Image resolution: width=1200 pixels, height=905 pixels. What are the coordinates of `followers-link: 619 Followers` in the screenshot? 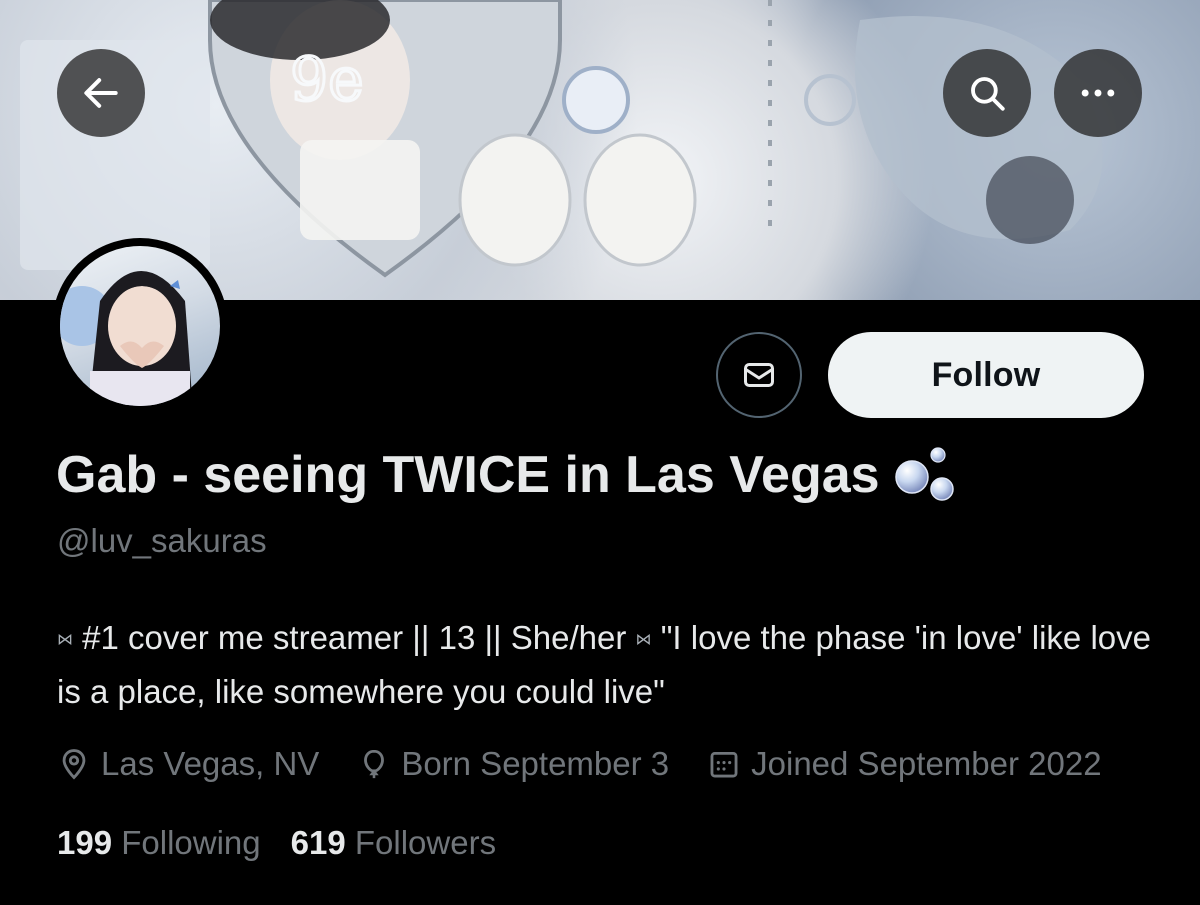 It's located at (393, 843).